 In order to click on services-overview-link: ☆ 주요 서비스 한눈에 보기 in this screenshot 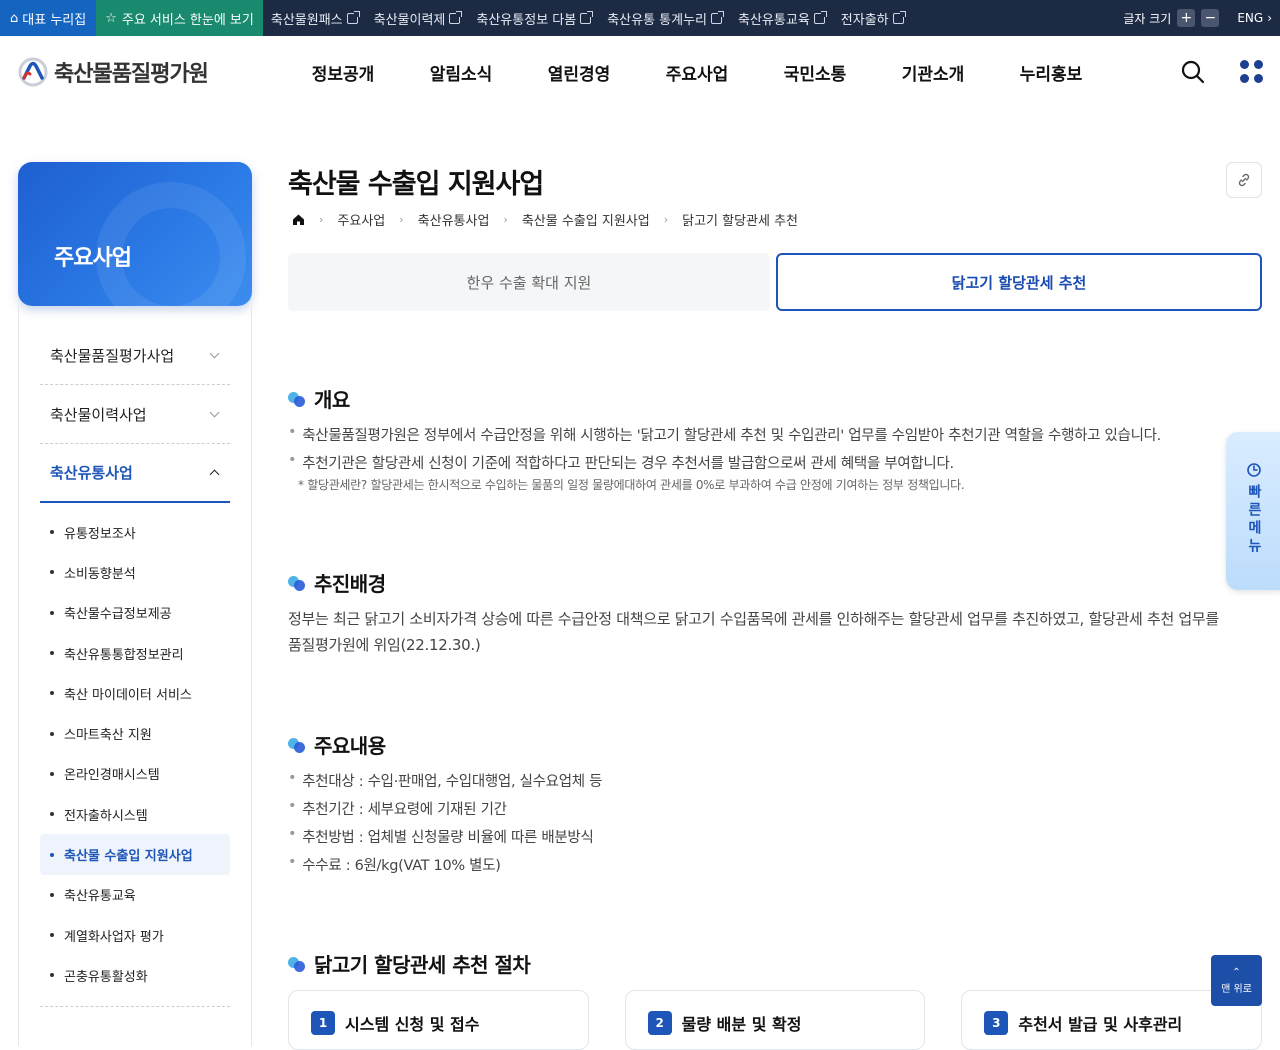, I will do `click(179, 18)`.